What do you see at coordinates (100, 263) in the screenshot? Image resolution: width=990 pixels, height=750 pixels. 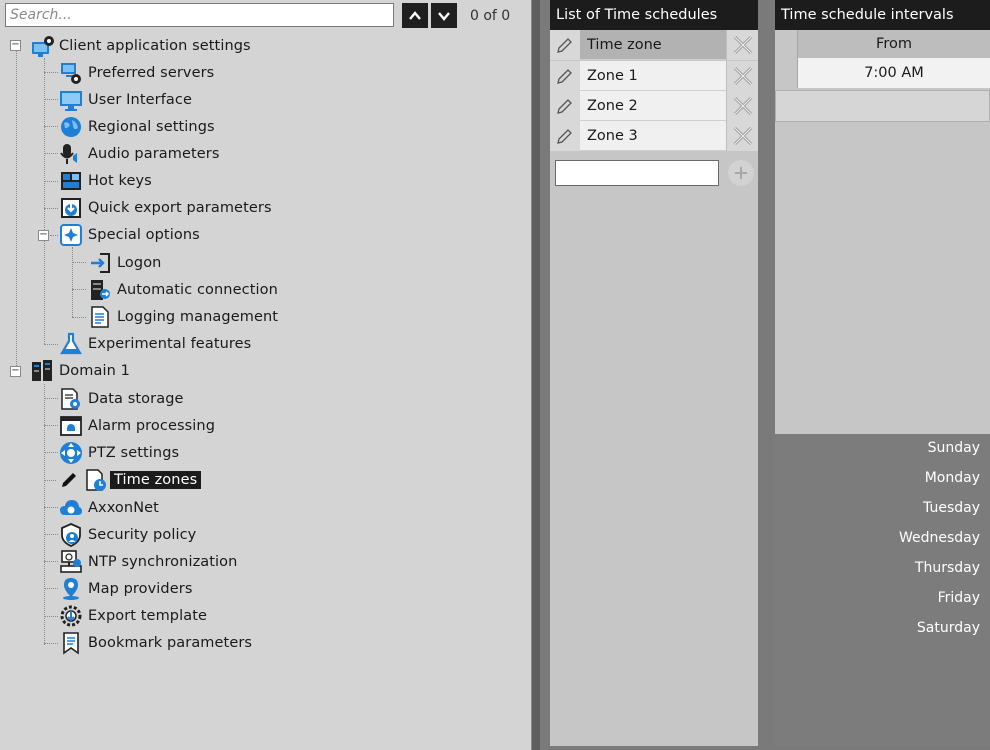 I see `logon-icon` at bounding box center [100, 263].